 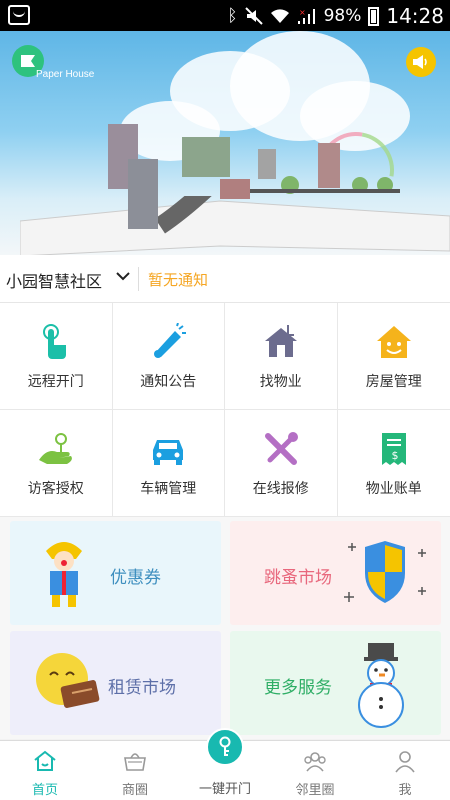 I want to click on tab-label: 我, so click(x=405, y=790).